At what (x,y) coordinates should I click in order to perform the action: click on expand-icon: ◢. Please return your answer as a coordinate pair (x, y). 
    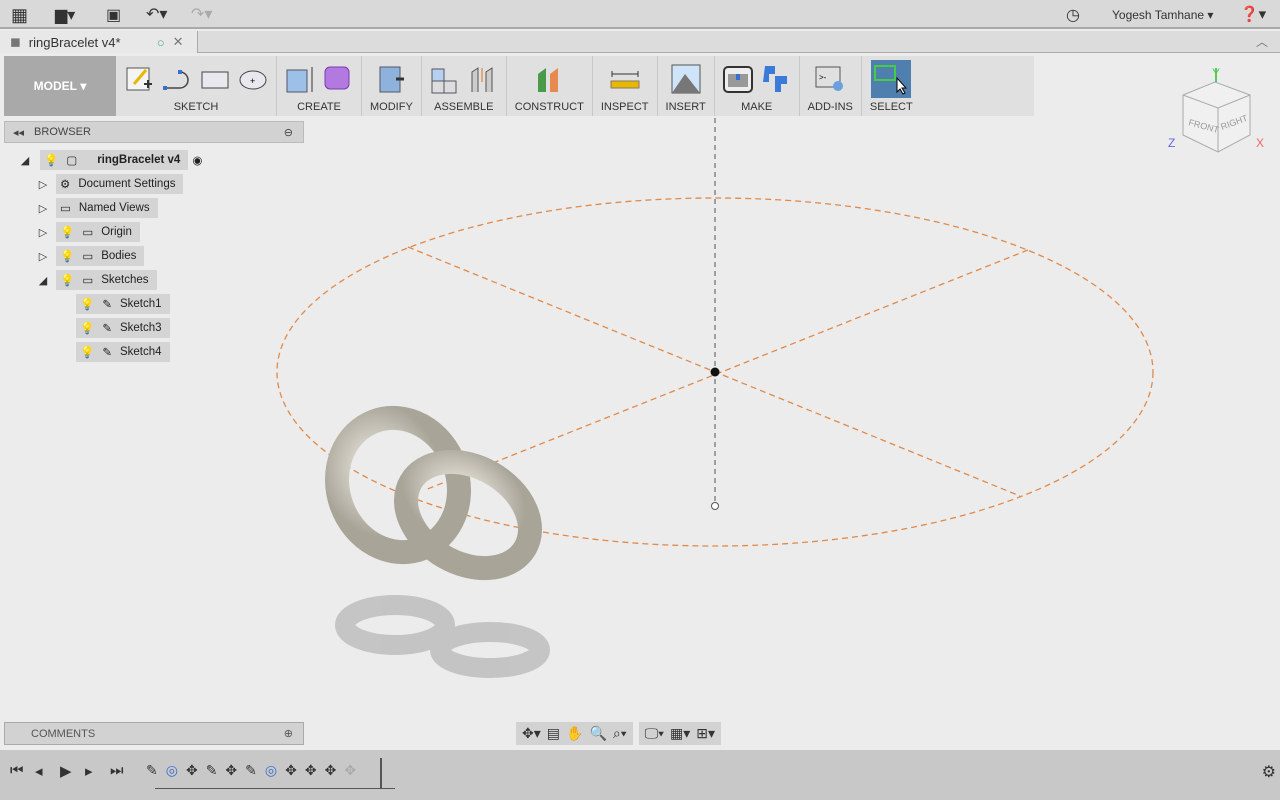
    Looking at the image, I should click on (25, 160).